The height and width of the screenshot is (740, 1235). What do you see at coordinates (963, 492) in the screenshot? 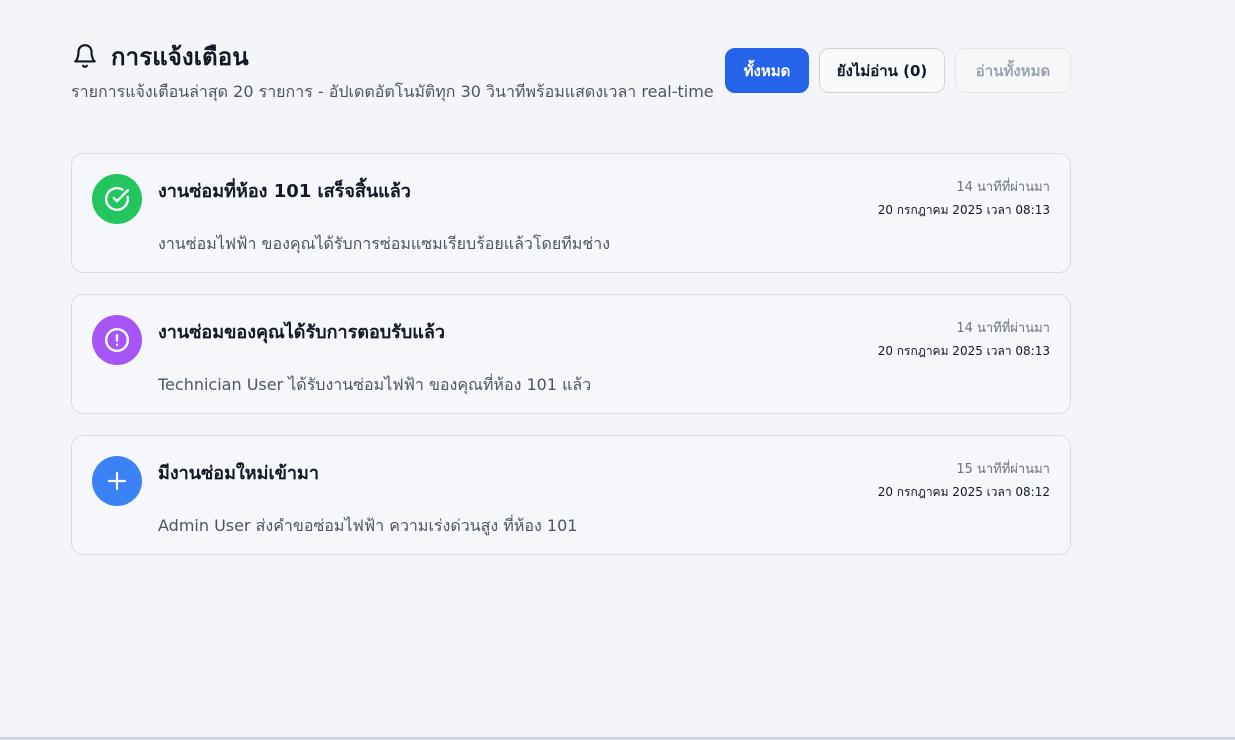
I see `notification-timestamp: 20 กรกฎาคม 2025 เวลา 08:12` at bounding box center [963, 492].